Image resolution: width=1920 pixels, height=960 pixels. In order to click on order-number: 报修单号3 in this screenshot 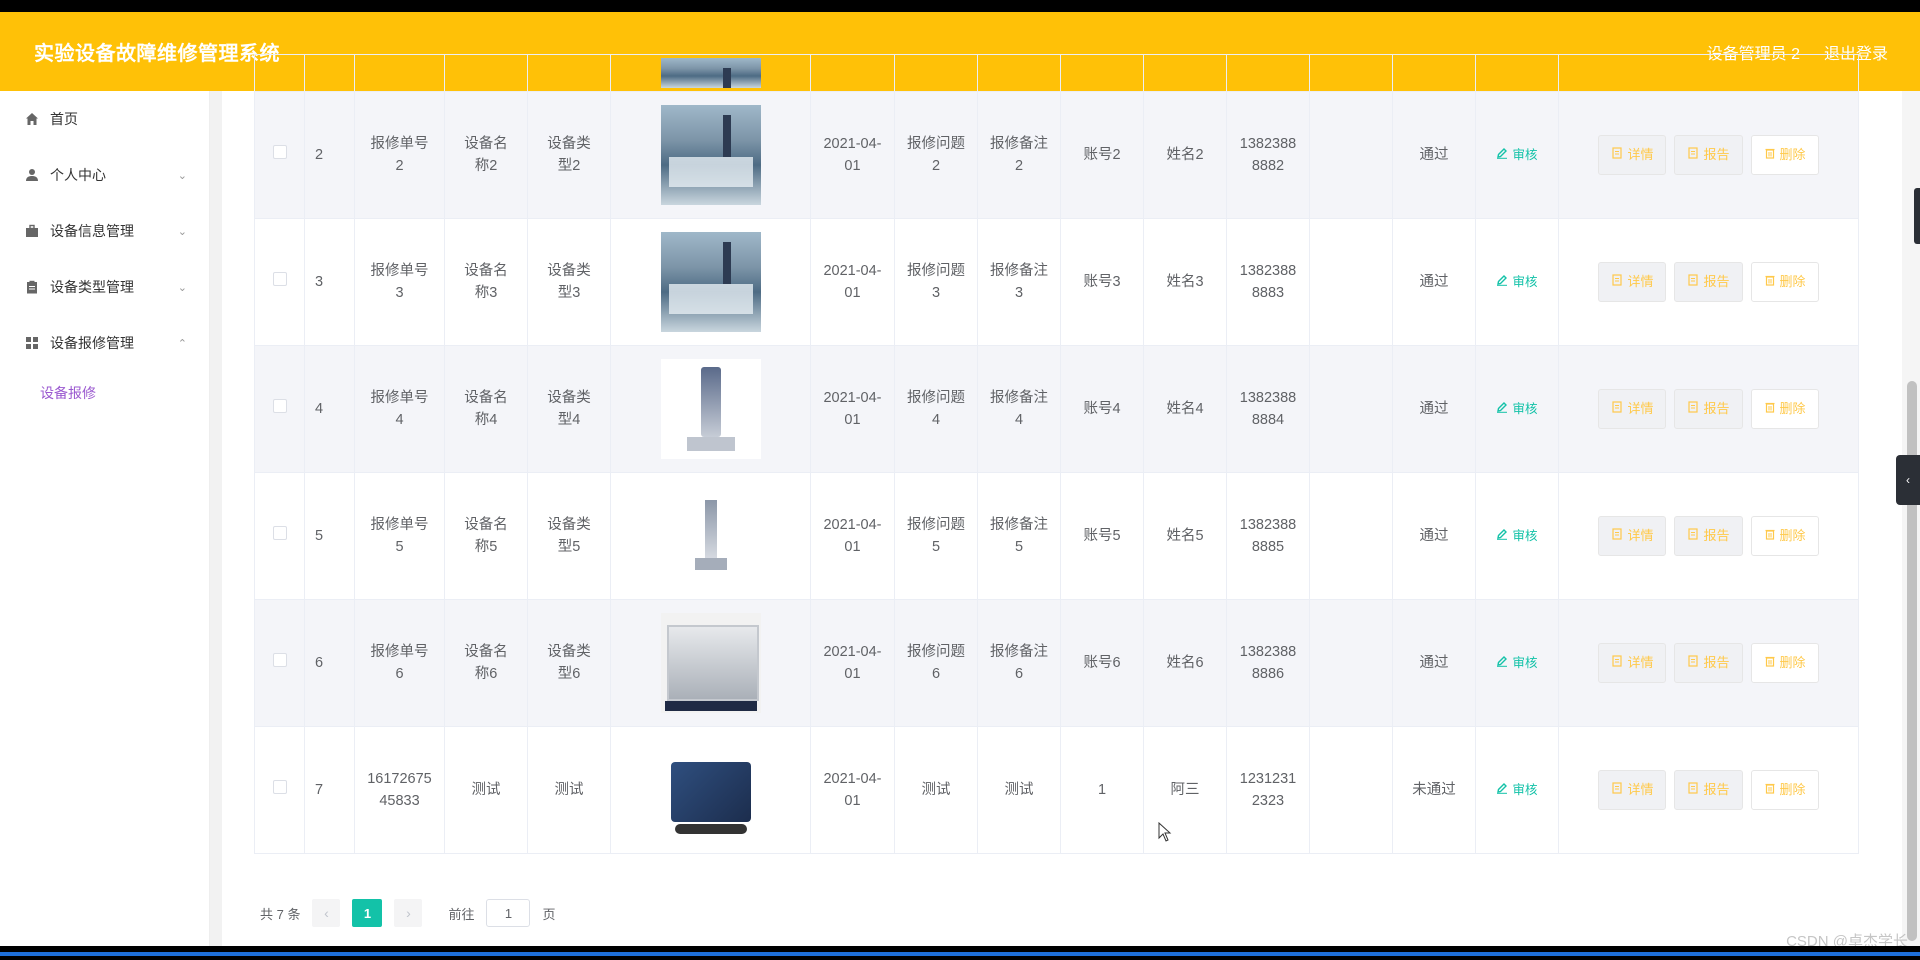, I will do `click(399, 282)`.